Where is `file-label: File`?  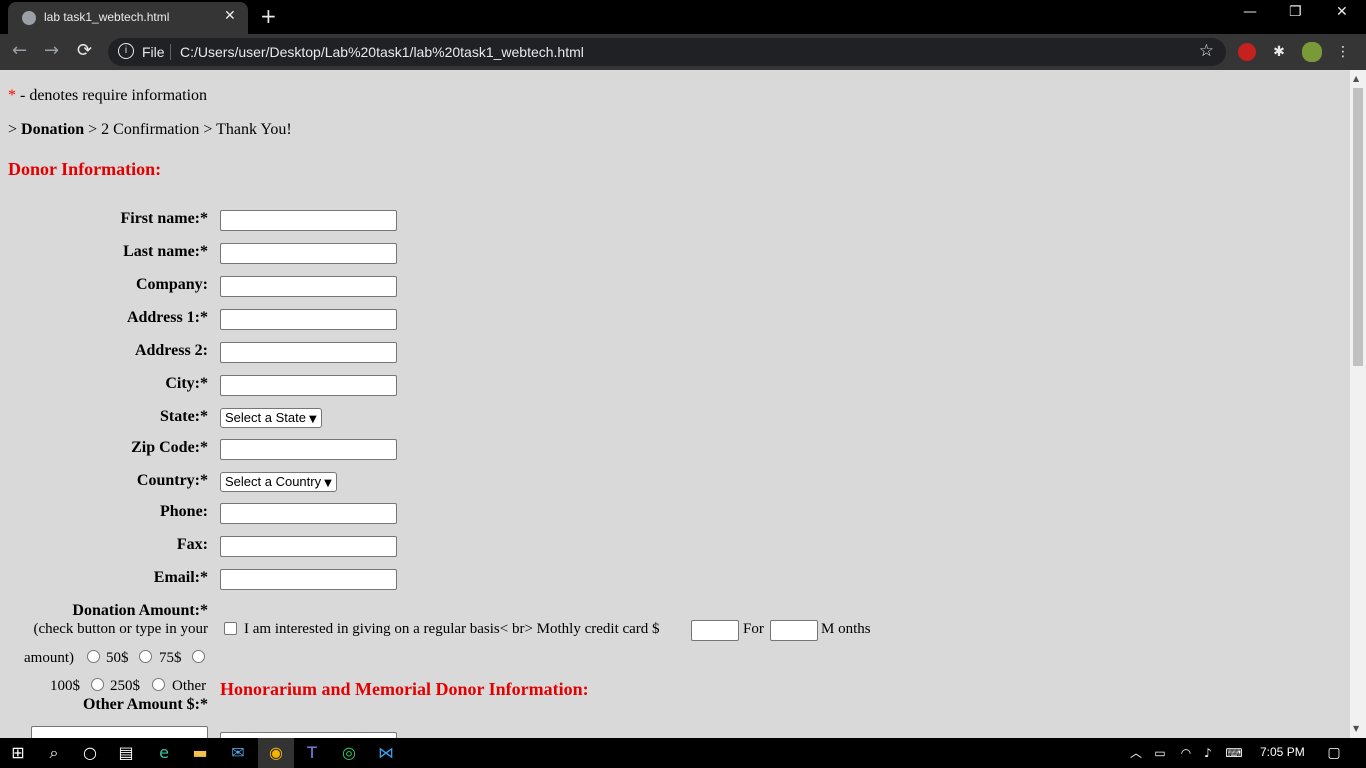
file-label: File is located at coordinates (153, 52).